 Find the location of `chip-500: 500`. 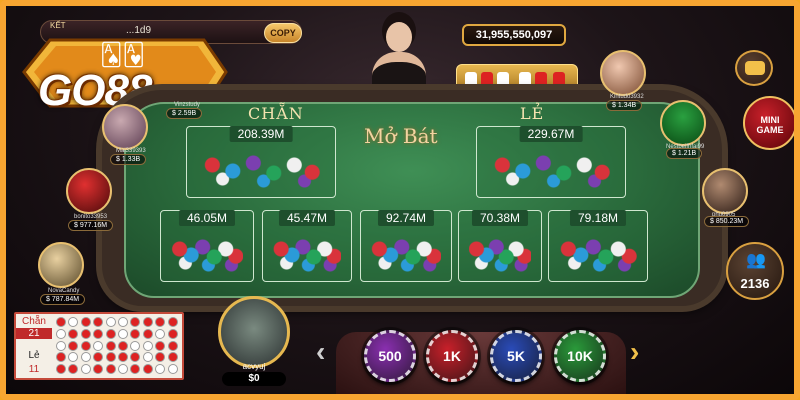

chip-500: 500 is located at coordinates (390, 356).